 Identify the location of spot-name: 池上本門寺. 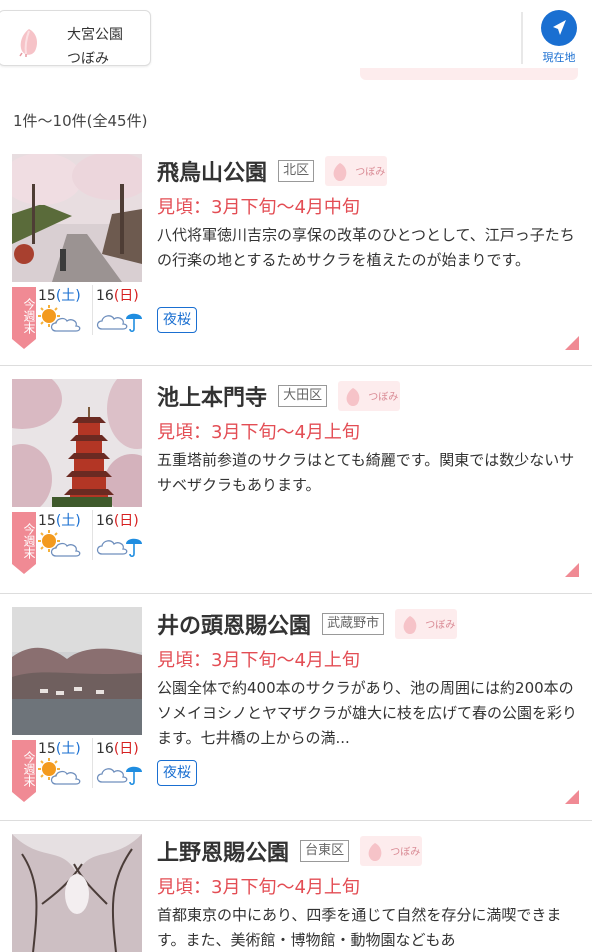
(212, 396).